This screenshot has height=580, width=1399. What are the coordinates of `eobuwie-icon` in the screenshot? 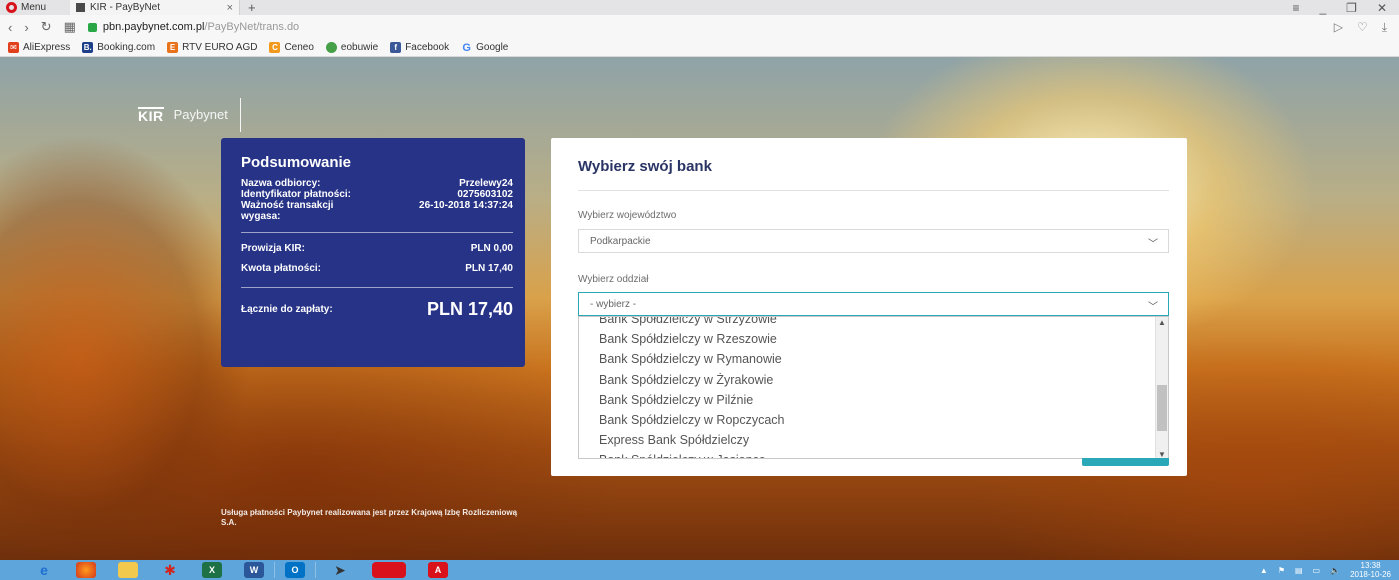 It's located at (331, 47).